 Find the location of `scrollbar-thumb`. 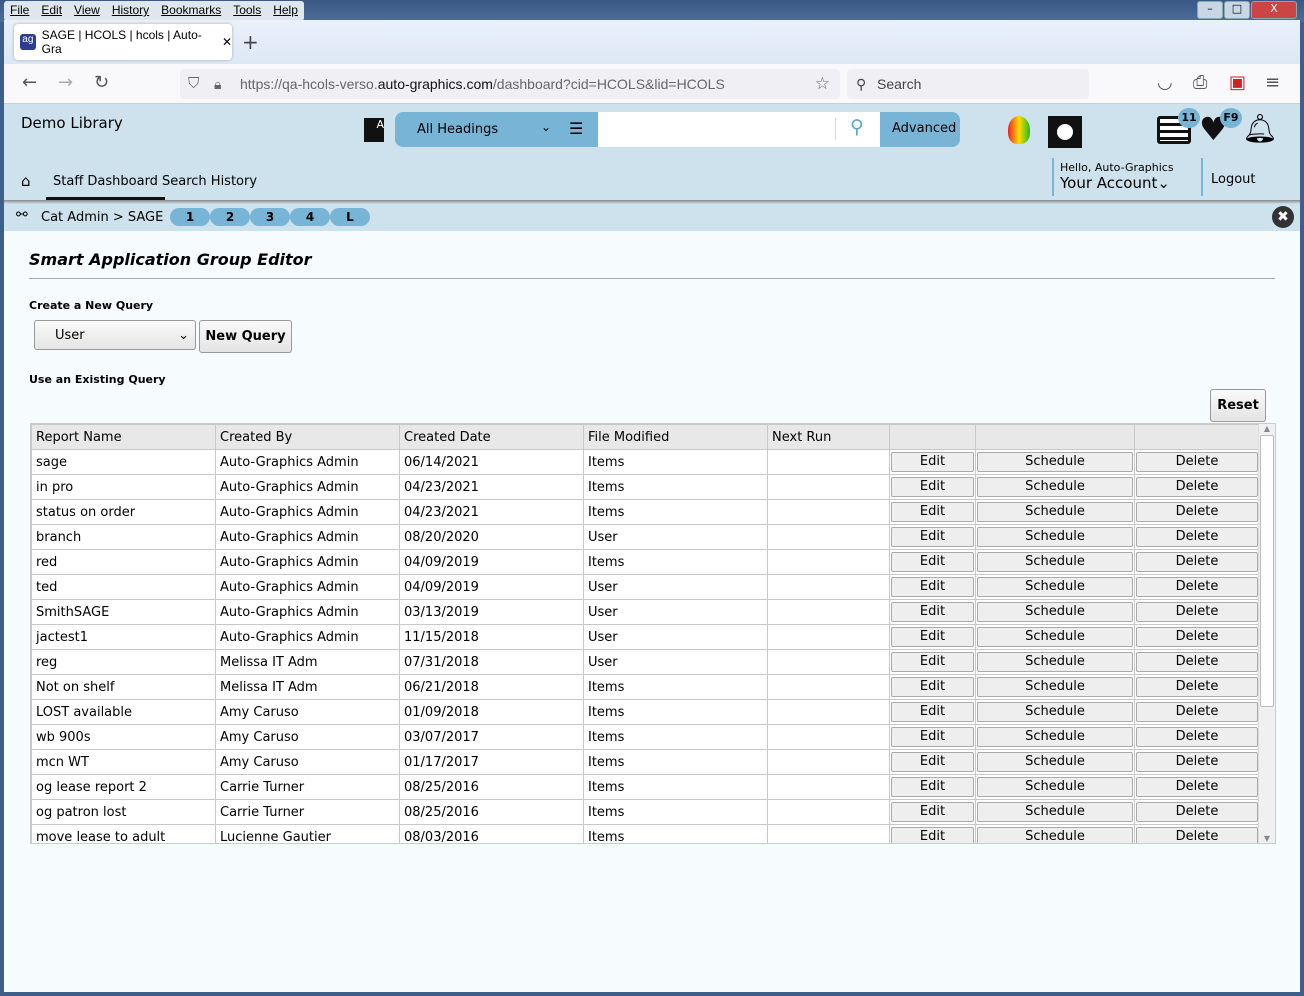

scrollbar-thumb is located at coordinates (1267, 571).